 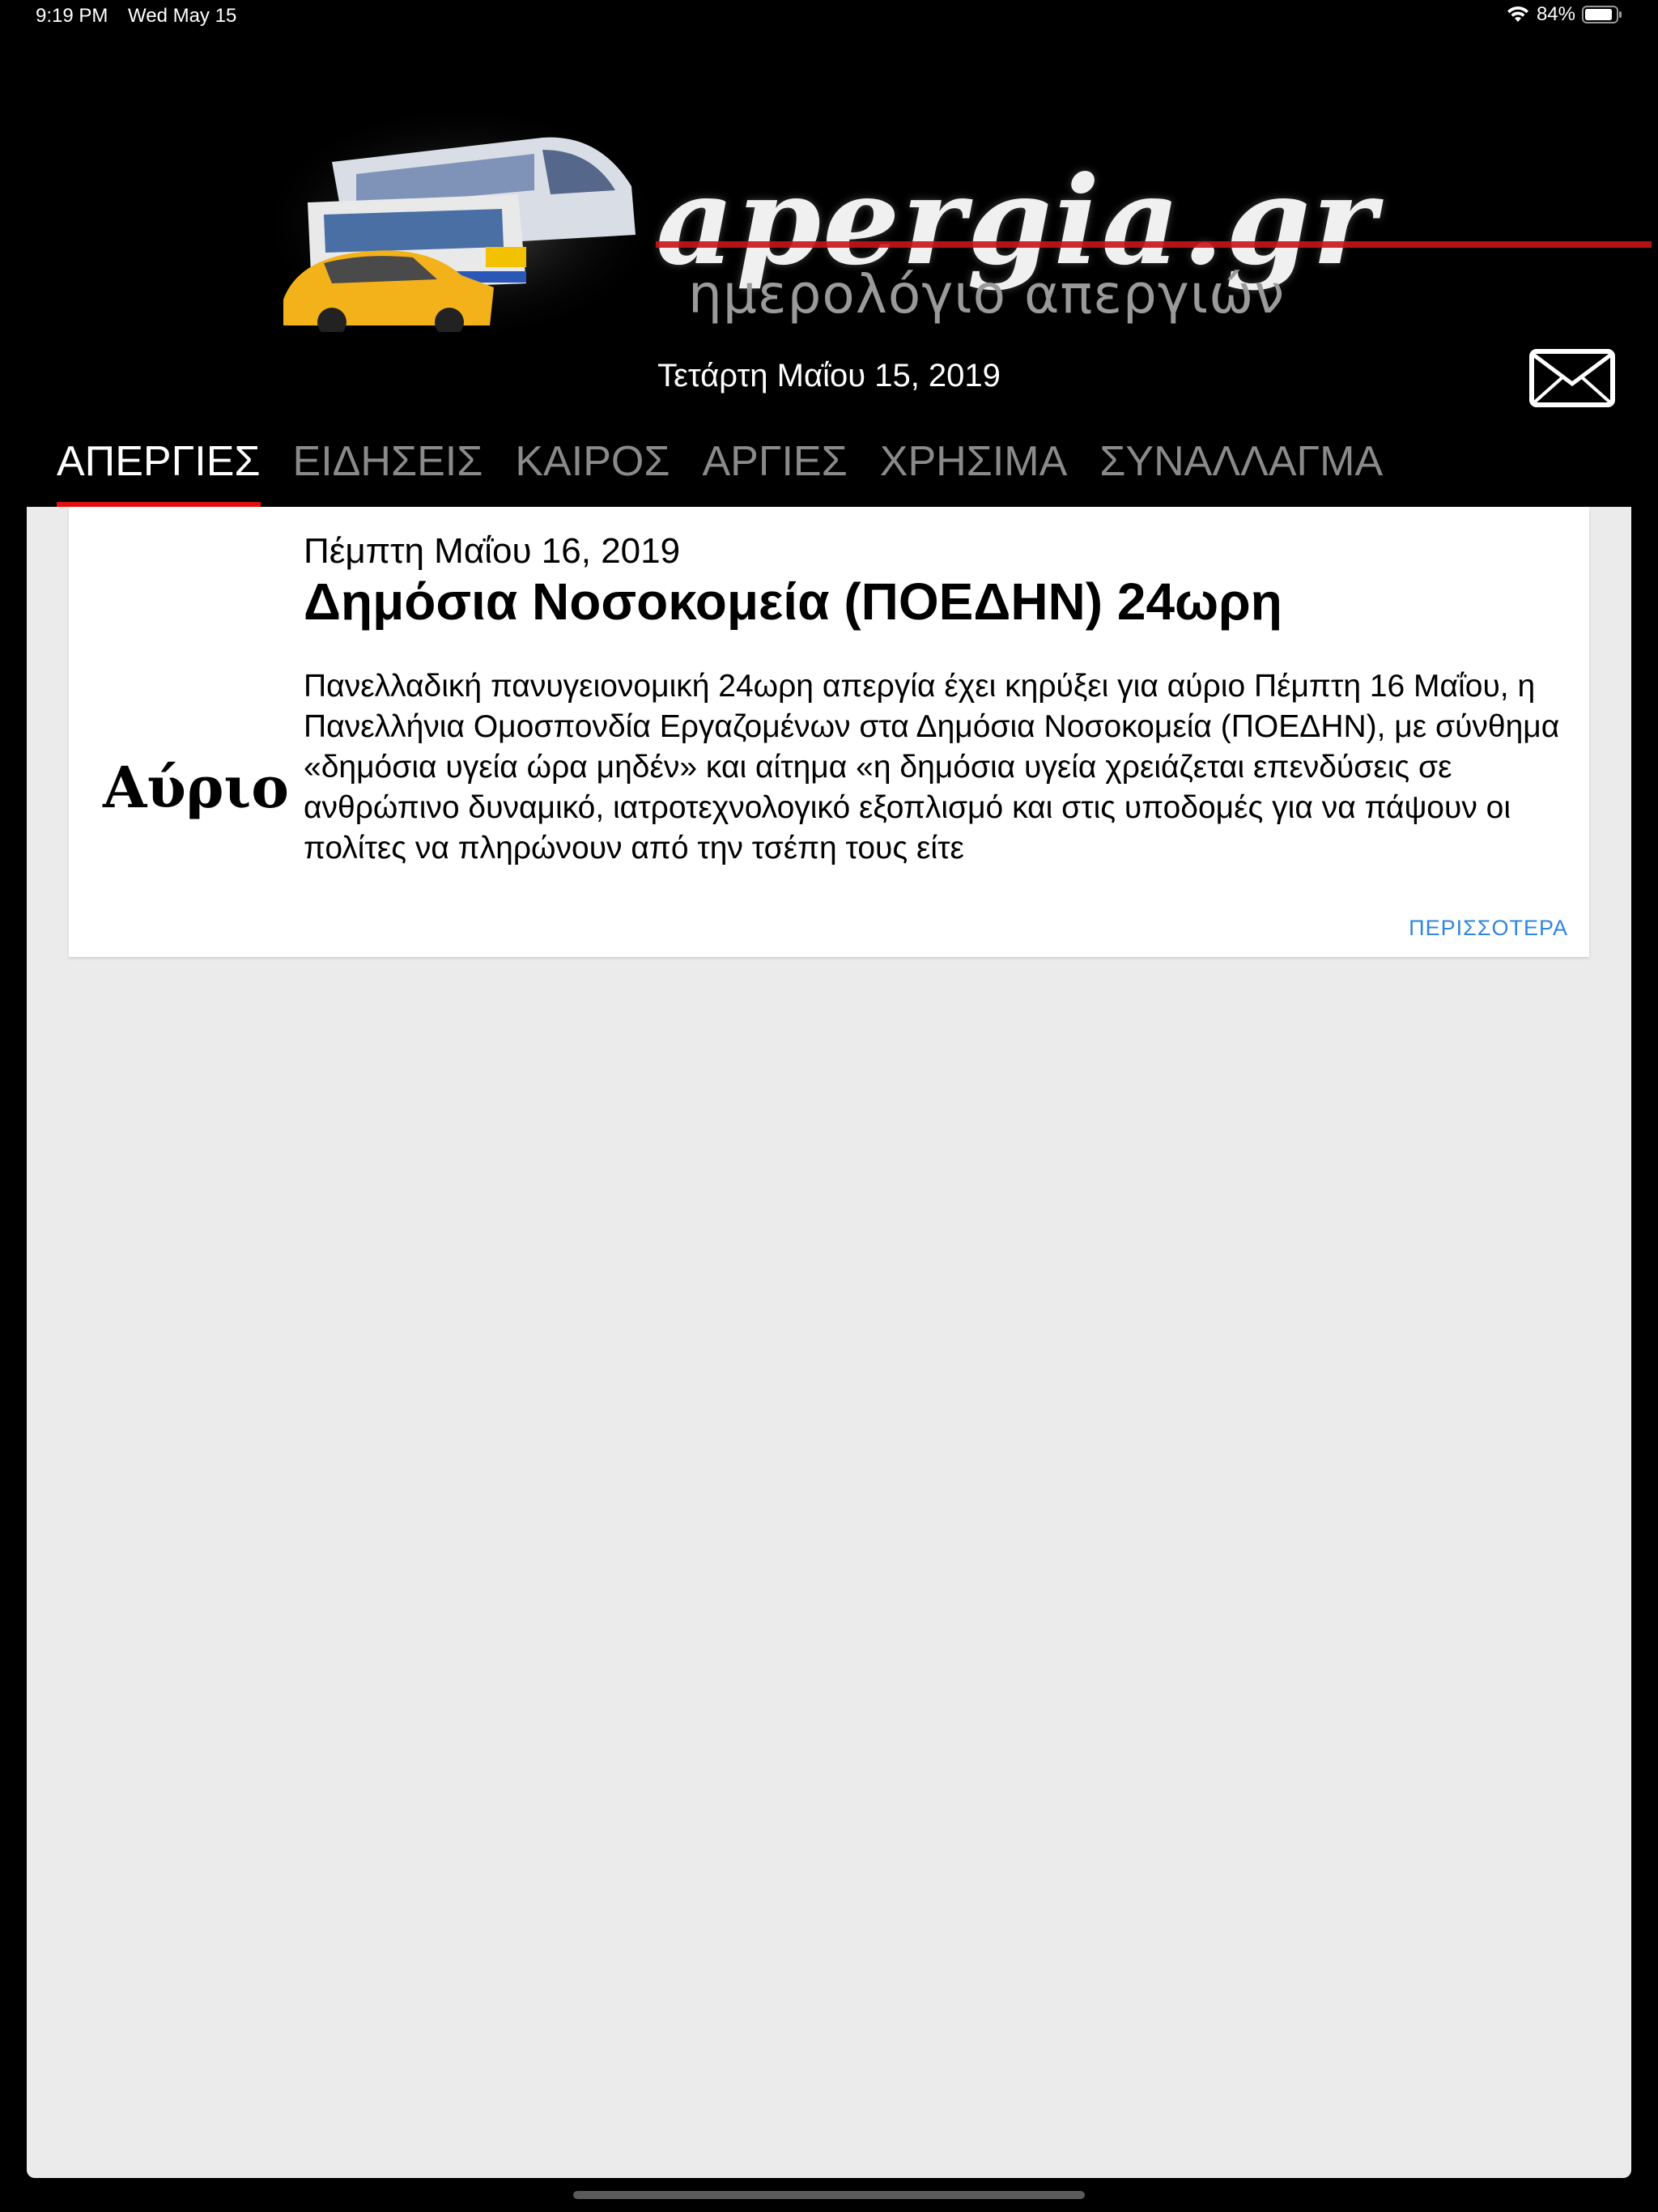 I want to click on status-bar: 9:19 PM Wed May 15 84%, so click(x=829, y=16).